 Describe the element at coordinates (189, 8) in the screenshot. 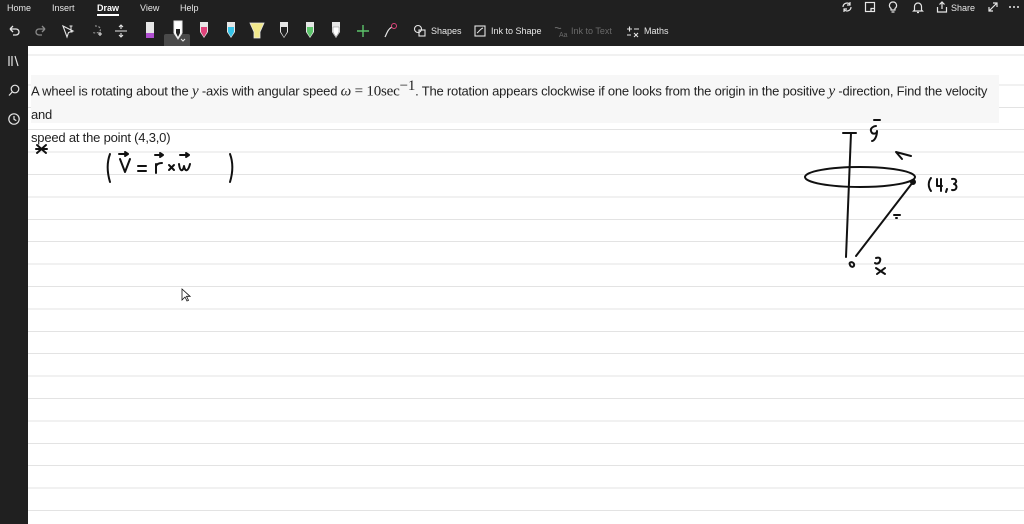

I see `tab-help: Help` at that location.